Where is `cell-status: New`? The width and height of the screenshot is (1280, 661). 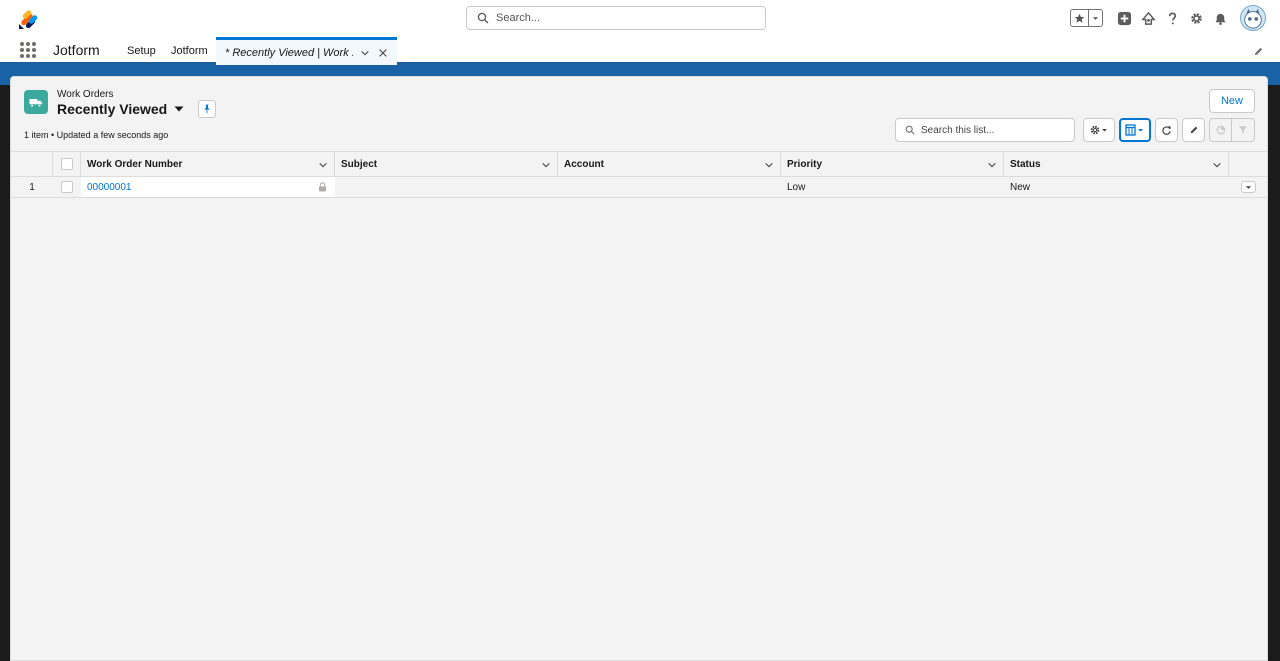 cell-status: New is located at coordinates (1116, 187).